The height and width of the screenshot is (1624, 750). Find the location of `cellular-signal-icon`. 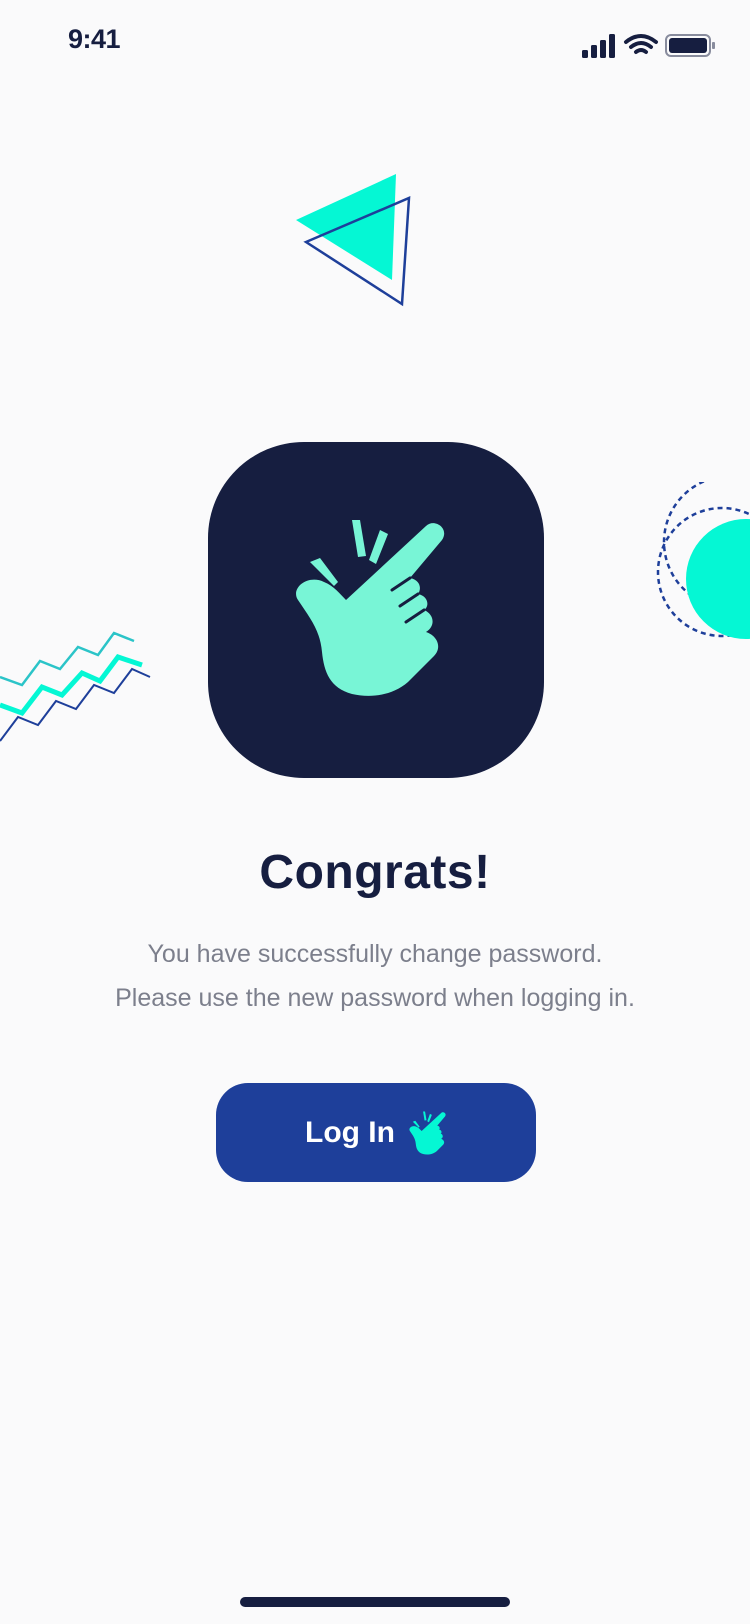

cellular-signal-icon is located at coordinates (598, 46).